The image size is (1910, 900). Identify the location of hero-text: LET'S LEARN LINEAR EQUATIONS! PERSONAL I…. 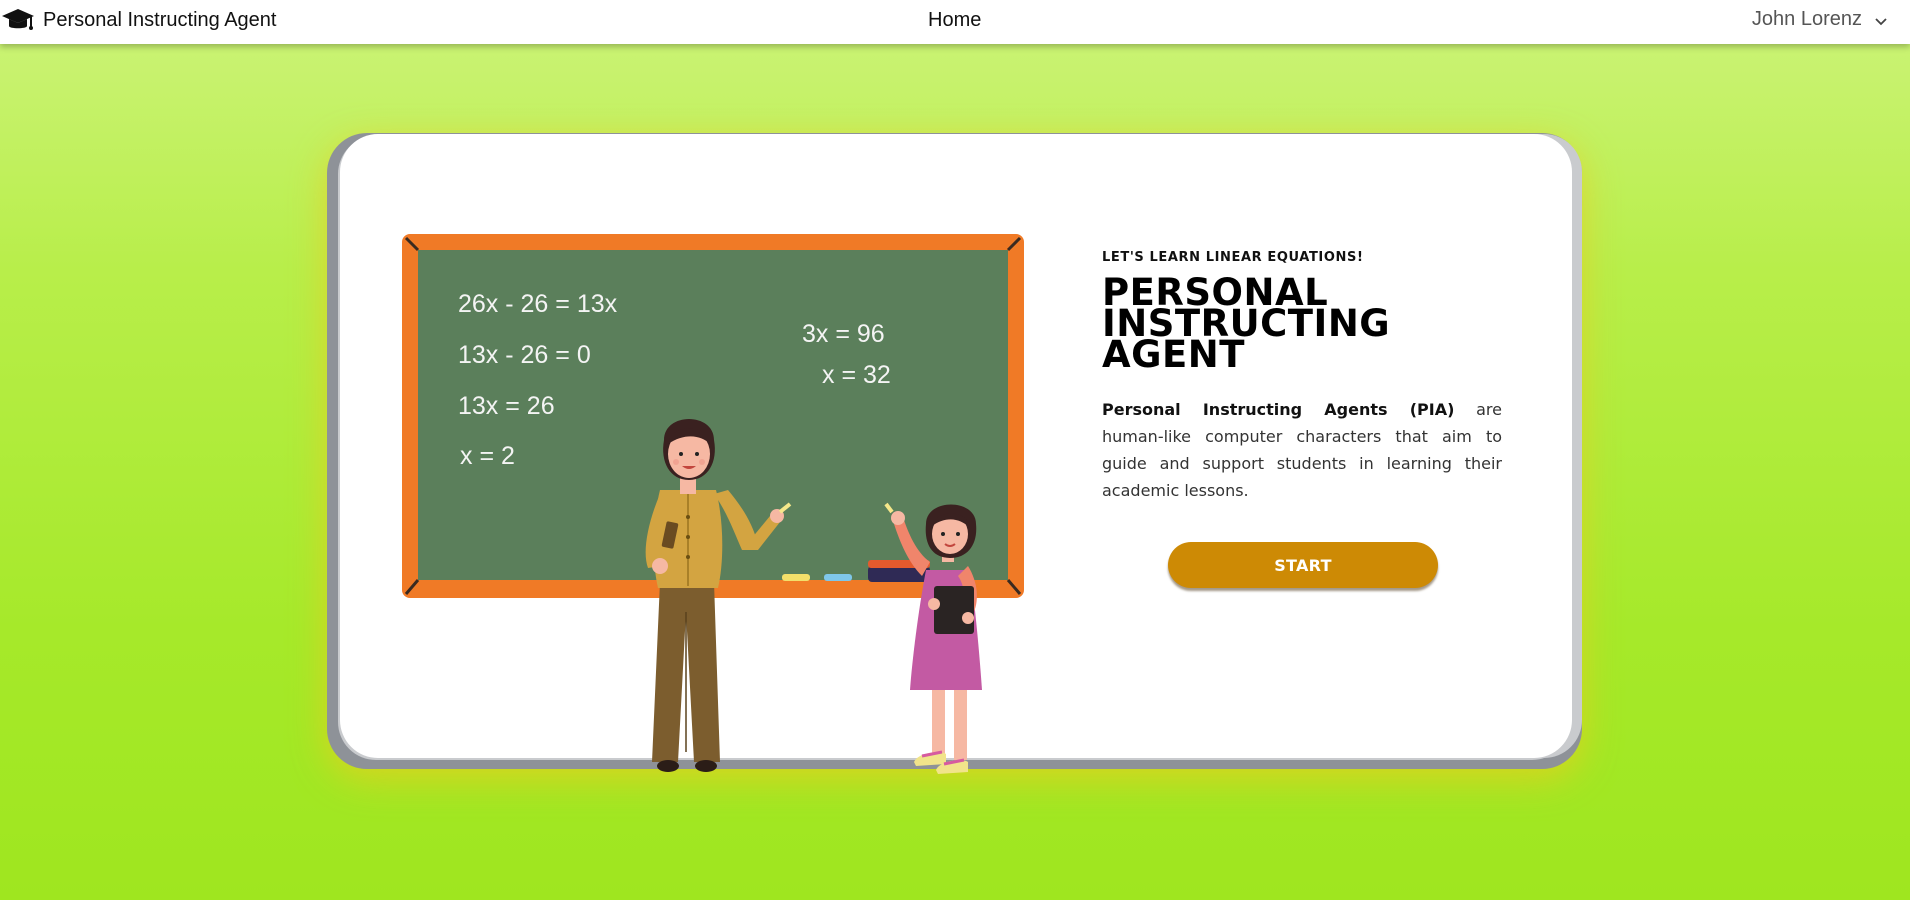
(1302, 377).